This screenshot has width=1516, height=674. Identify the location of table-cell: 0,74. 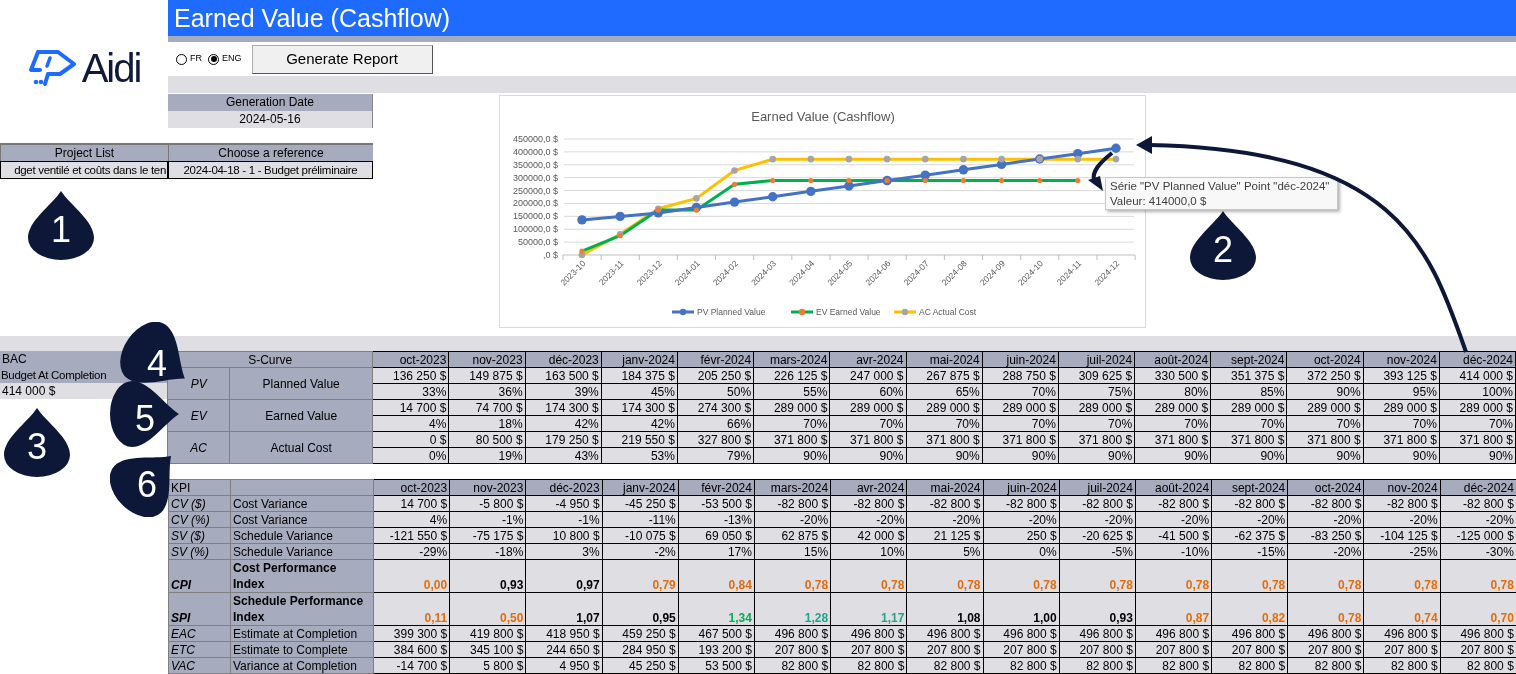
(1402, 609).